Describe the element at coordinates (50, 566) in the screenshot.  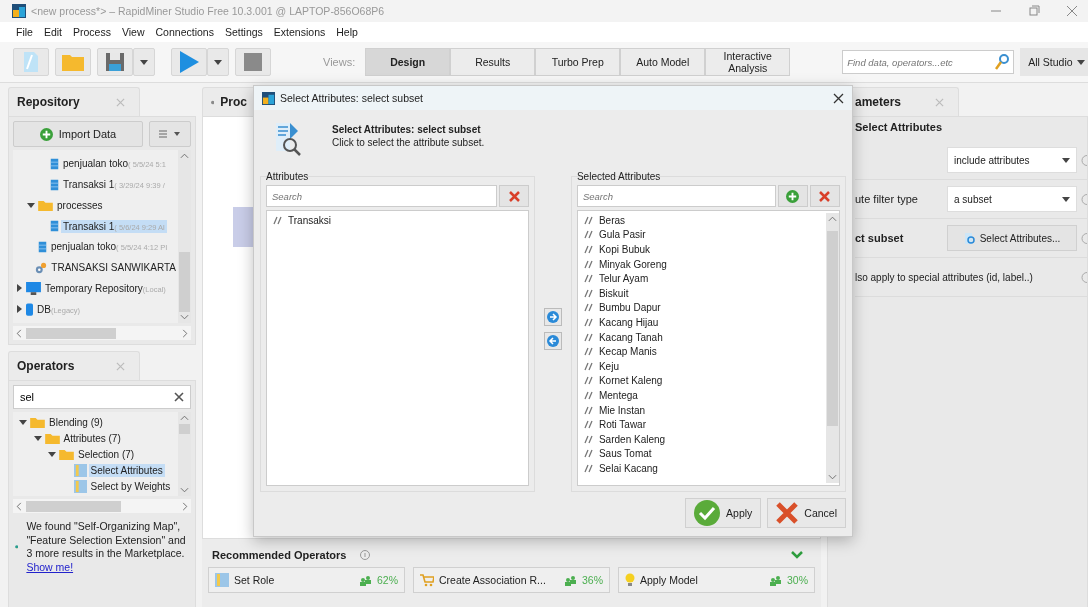
I see `show-me-link: Show me!` at that location.